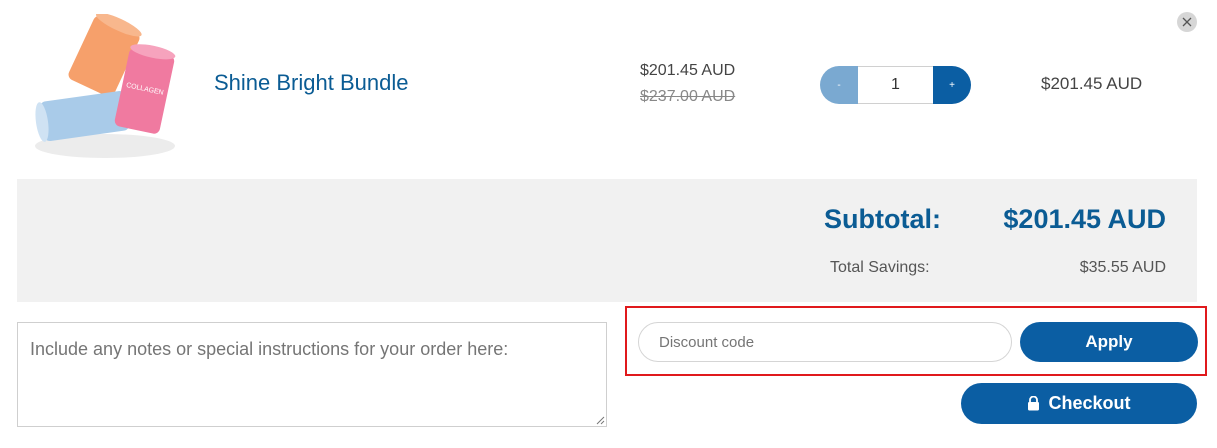 Image resolution: width=1217 pixels, height=448 pixels. Describe the element at coordinates (105, 86) in the screenshot. I see `product-image: COLLAGEN` at that location.